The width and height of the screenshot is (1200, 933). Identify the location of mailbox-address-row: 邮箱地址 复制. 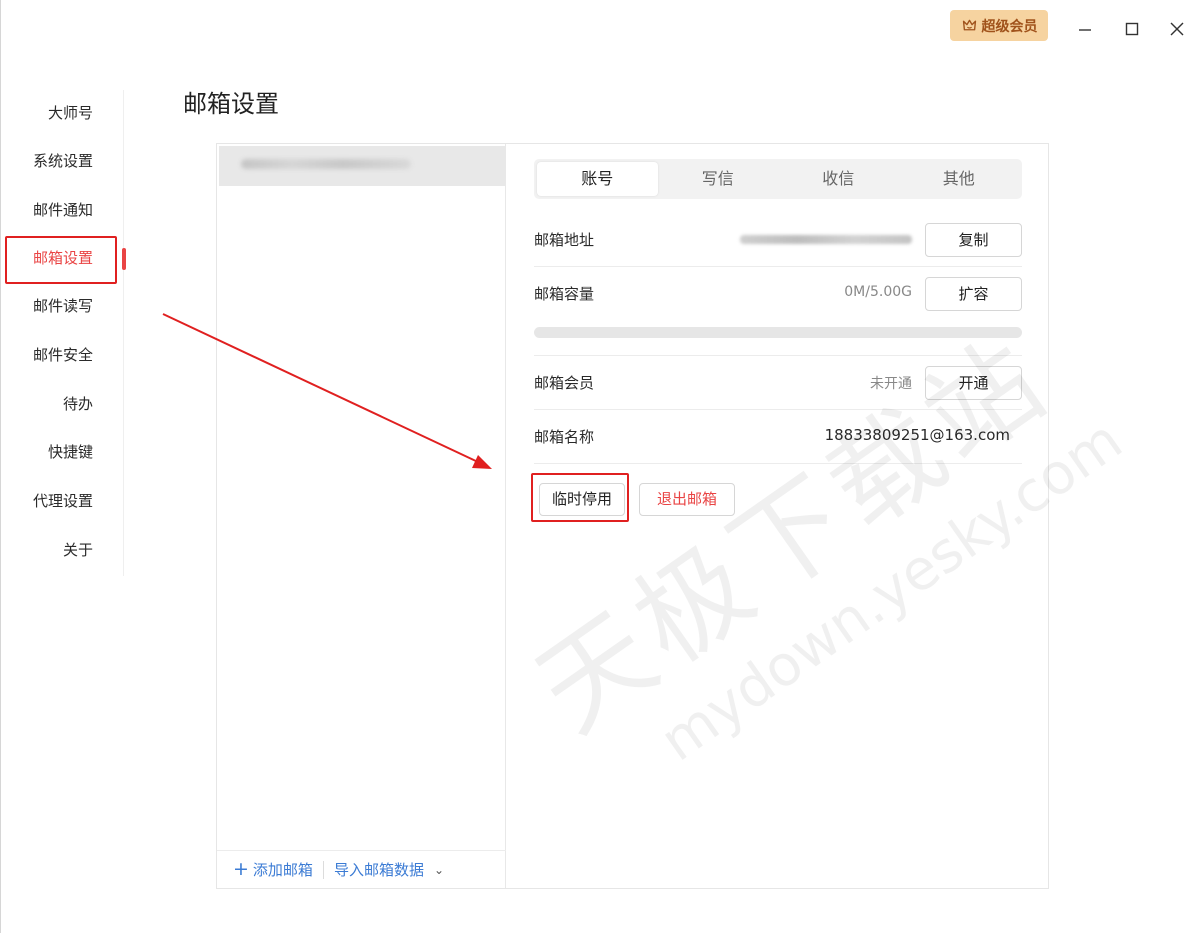
(778, 240).